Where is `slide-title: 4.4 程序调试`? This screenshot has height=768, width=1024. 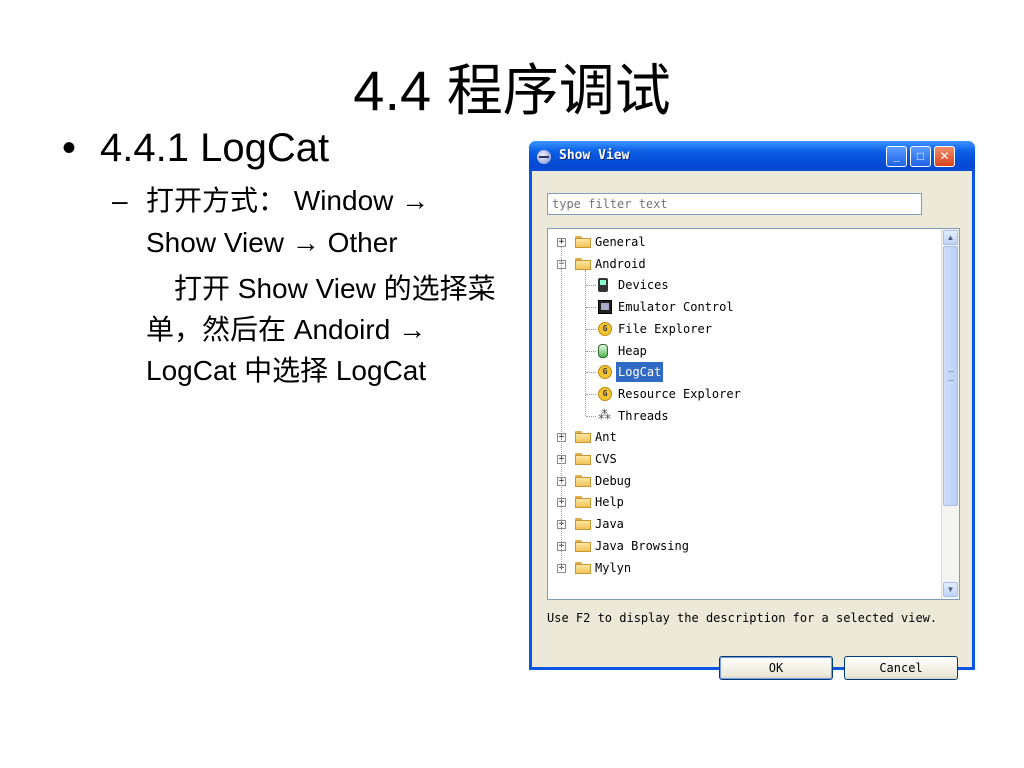
slide-title: 4.4 程序调试 is located at coordinates (512, 90).